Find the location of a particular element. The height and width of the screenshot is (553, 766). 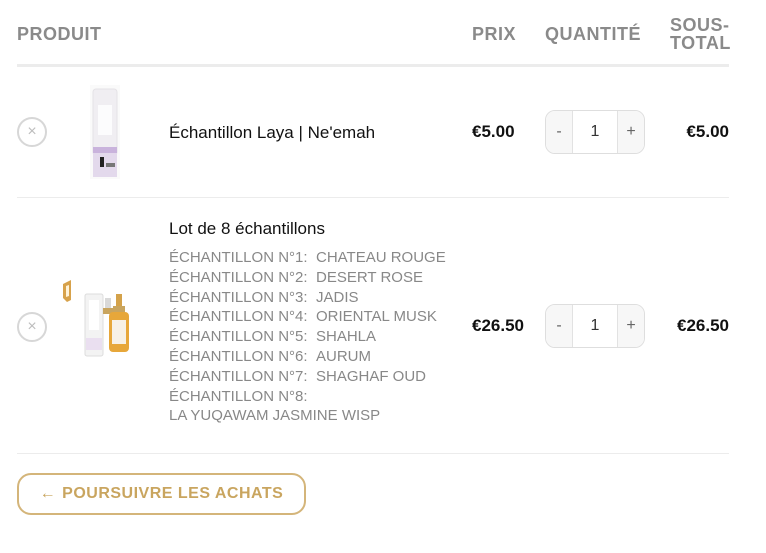

variation-line: ÉCHANTILLON N°5: SHAHLA is located at coordinates (307, 337).